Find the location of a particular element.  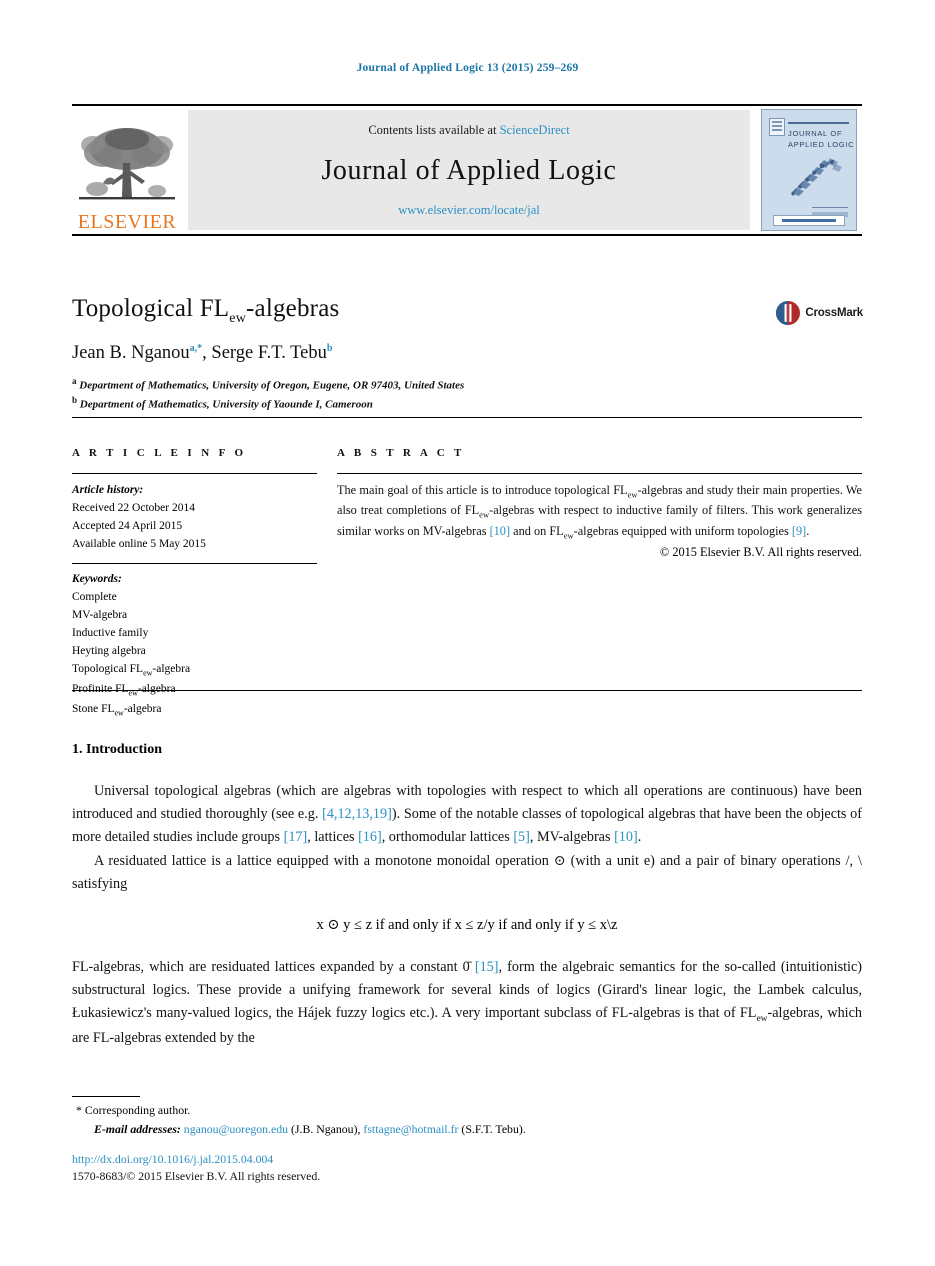

elsevier-wordmark: ELSEVIER is located at coordinates (127, 222).